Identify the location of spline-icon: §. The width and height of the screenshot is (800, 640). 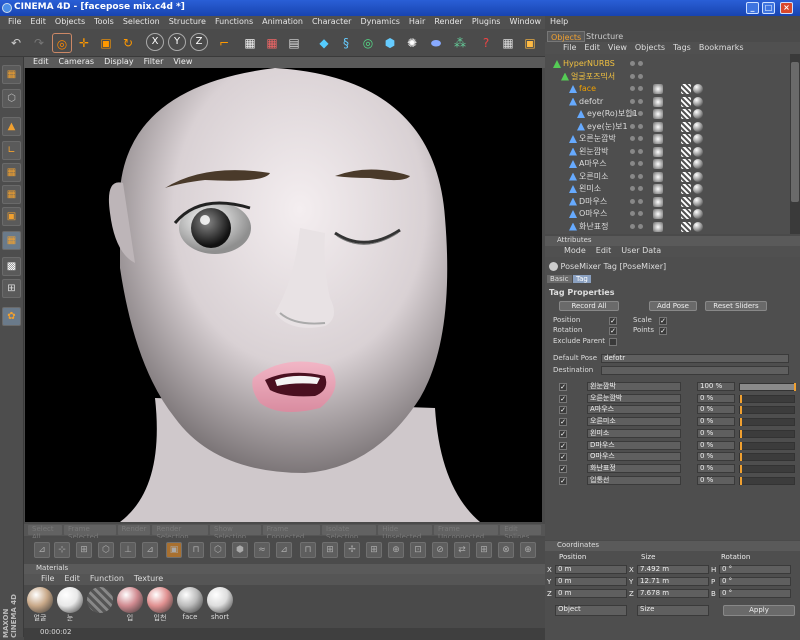
(346, 43).